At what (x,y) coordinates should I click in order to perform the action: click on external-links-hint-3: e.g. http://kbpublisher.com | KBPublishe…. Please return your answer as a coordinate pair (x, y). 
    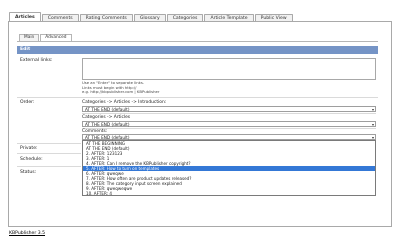
    Looking at the image, I should click on (121, 91).